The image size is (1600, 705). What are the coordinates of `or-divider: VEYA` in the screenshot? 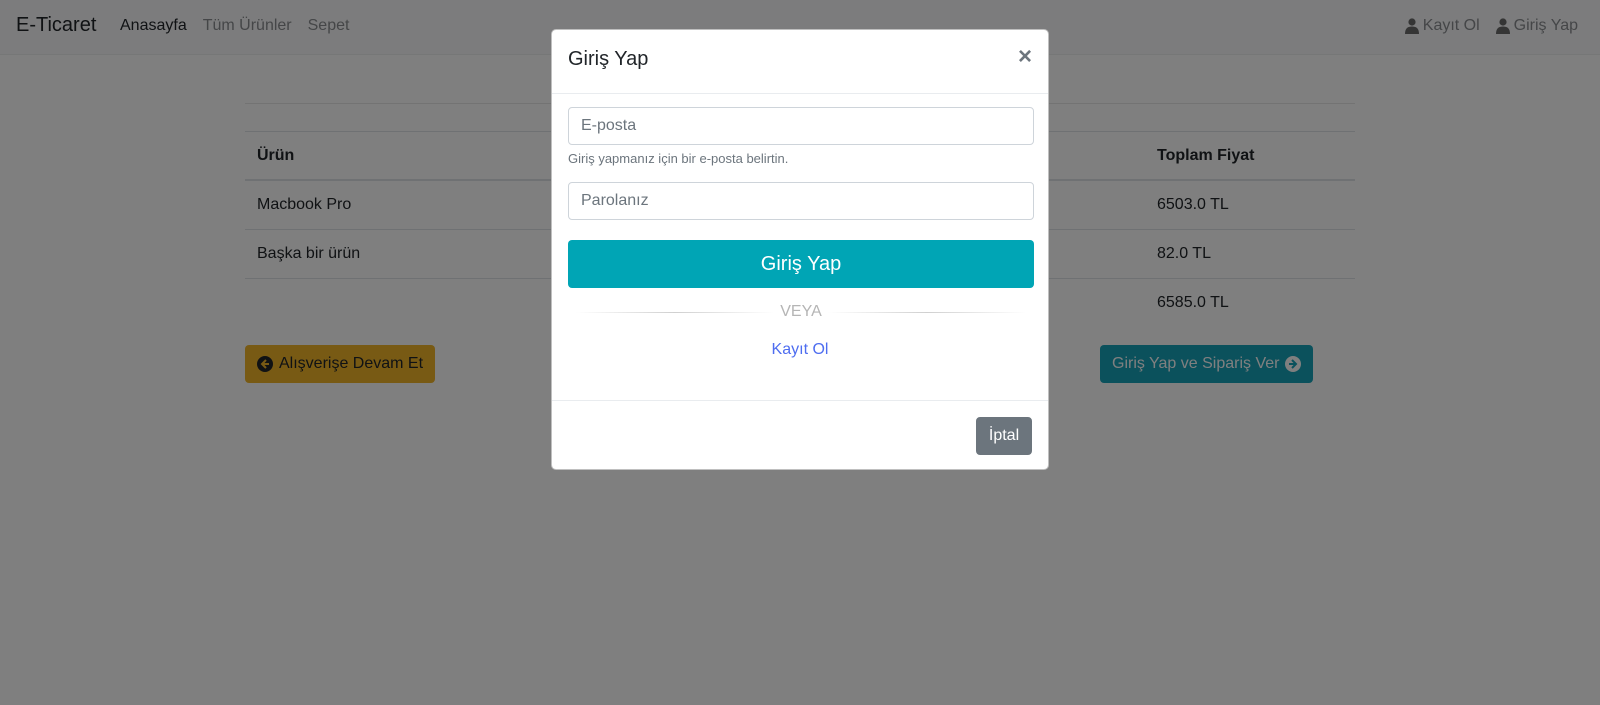 It's located at (801, 312).